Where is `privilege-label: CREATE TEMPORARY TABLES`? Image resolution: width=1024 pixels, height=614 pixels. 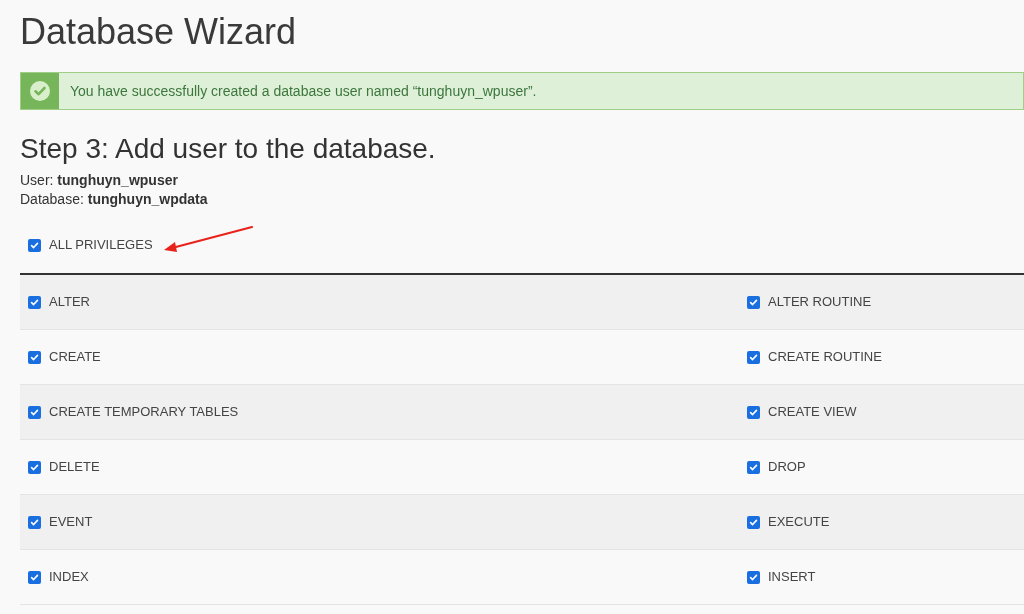 privilege-label: CREATE TEMPORARY TABLES is located at coordinates (144, 412).